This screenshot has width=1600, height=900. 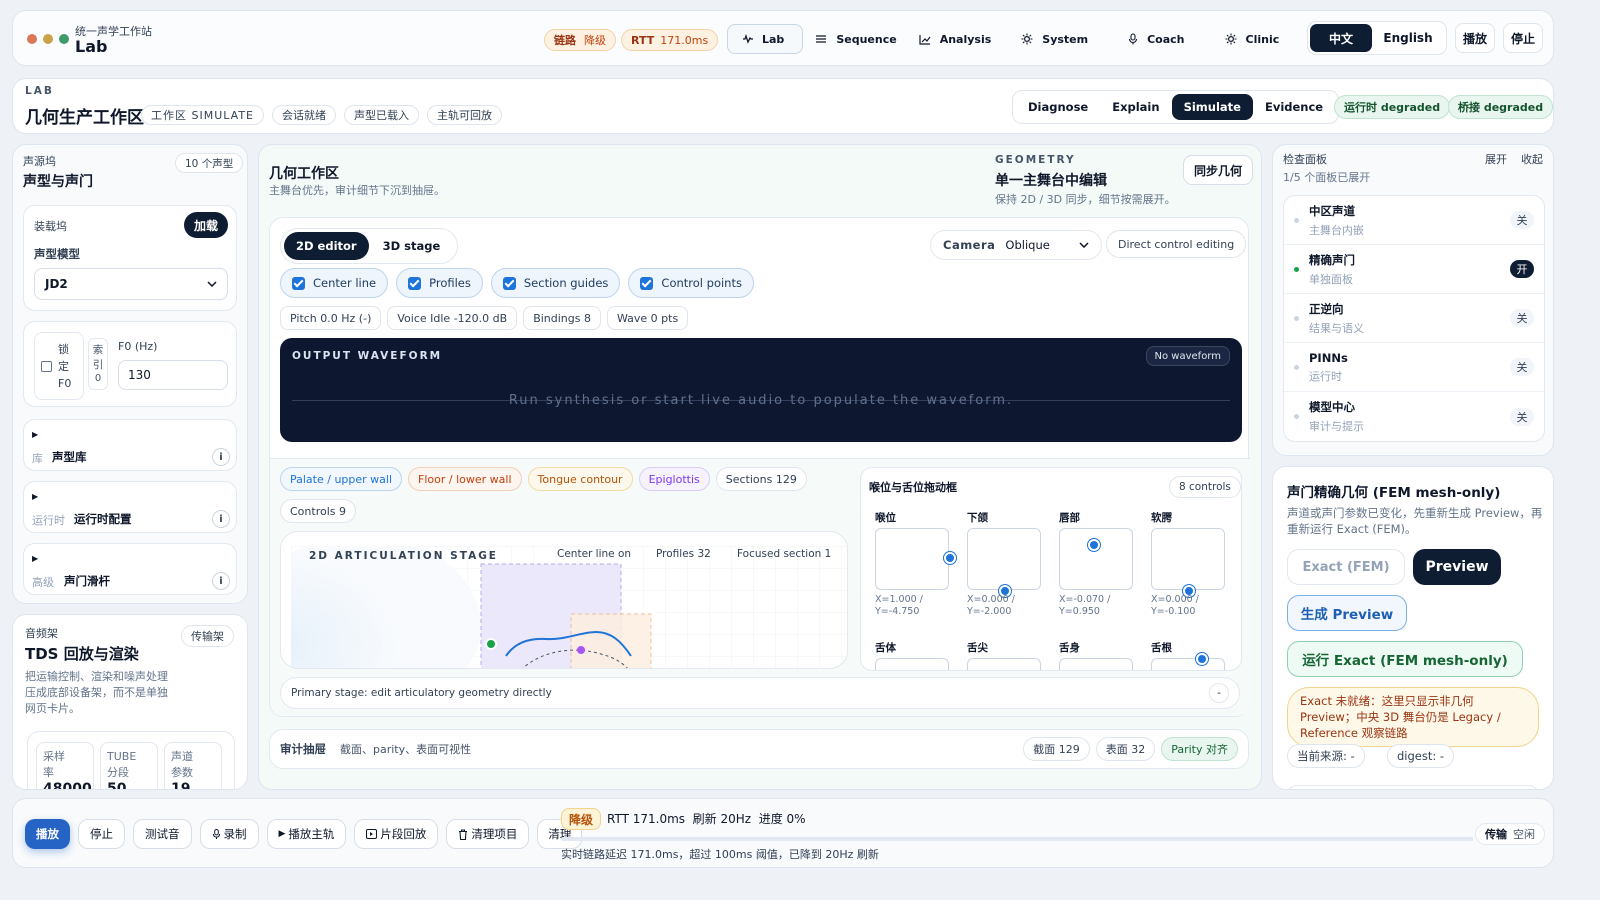 What do you see at coordinates (396, 834) in the screenshot?
I see `clip-playback-button: 片段回放` at bounding box center [396, 834].